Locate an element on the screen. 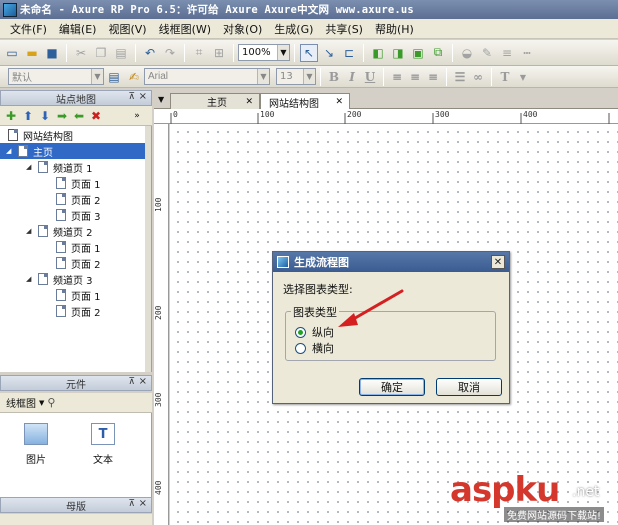 The image size is (618, 525). tab-list-icon: ▼ is located at coordinates (161, 99).